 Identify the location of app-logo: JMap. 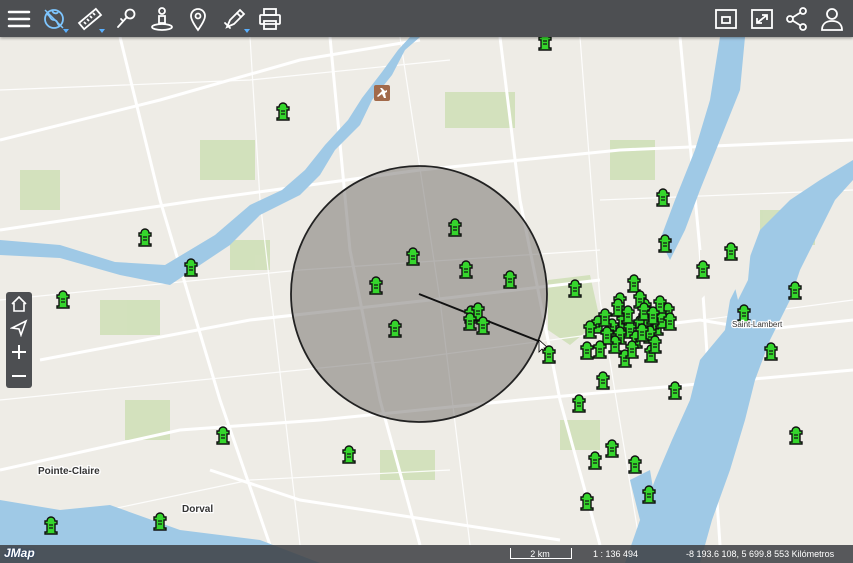
(19, 553).